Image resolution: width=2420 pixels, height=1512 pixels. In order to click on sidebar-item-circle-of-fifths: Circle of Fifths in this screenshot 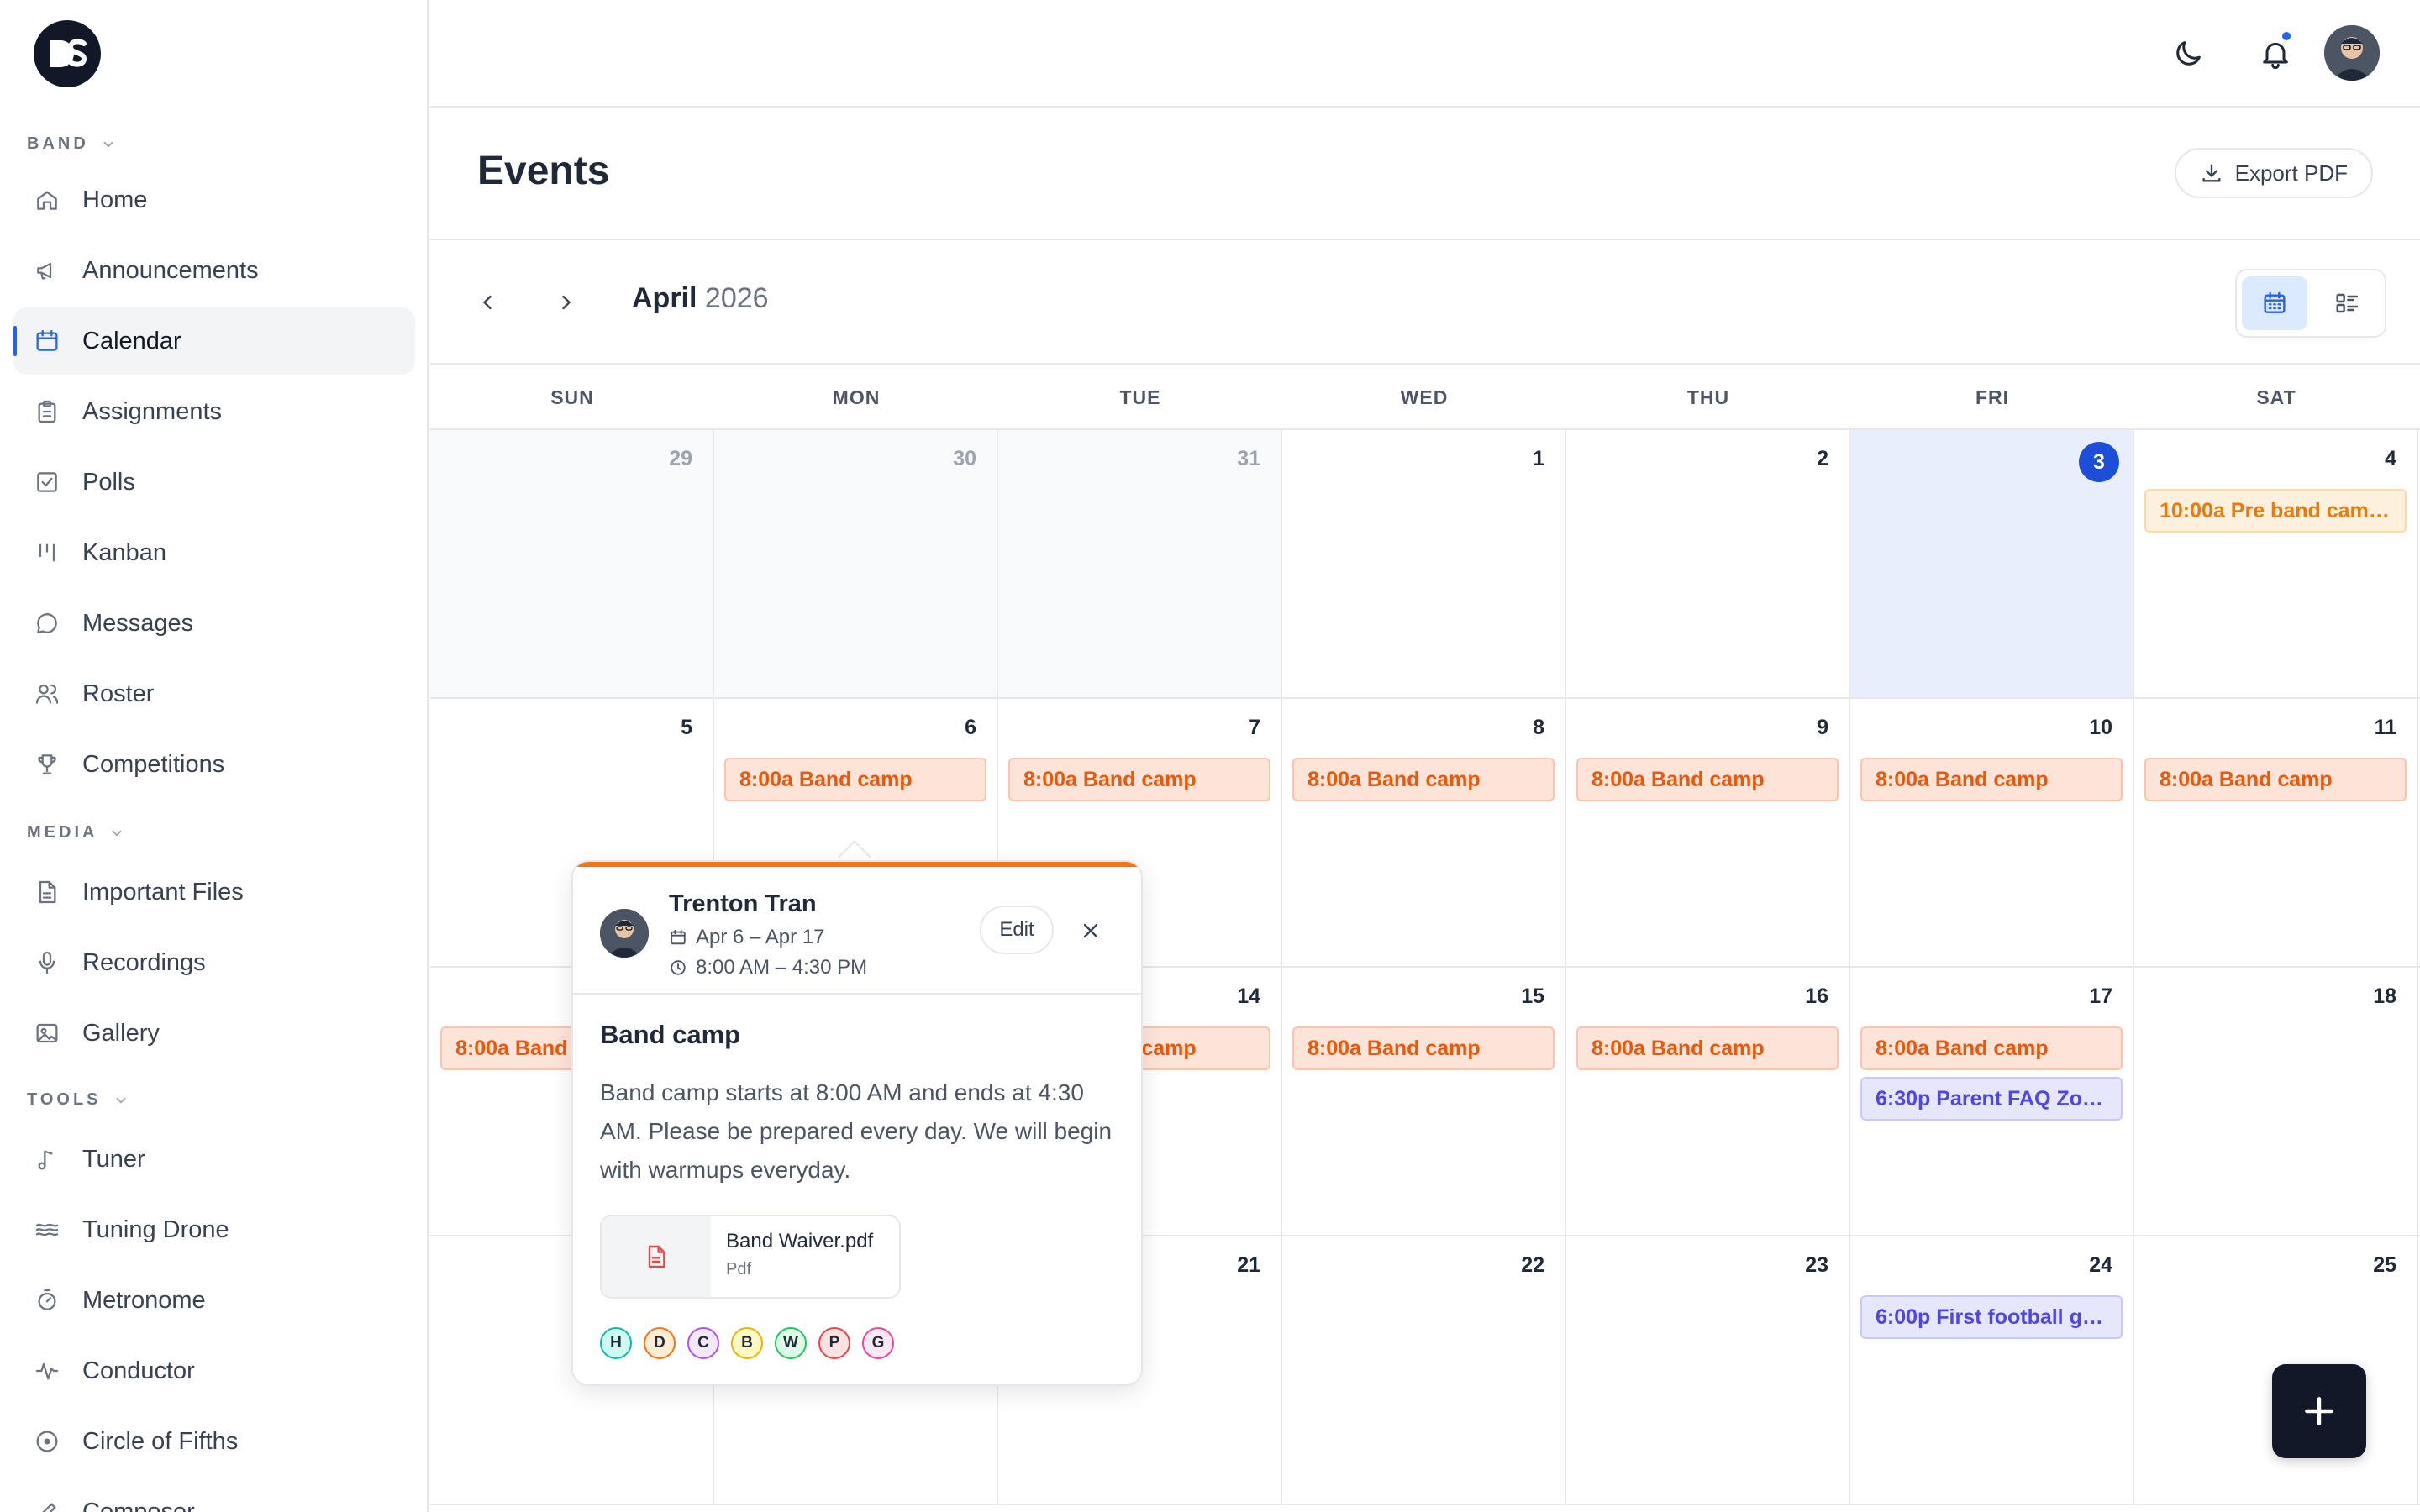, I will do `click(214, 1441)`.